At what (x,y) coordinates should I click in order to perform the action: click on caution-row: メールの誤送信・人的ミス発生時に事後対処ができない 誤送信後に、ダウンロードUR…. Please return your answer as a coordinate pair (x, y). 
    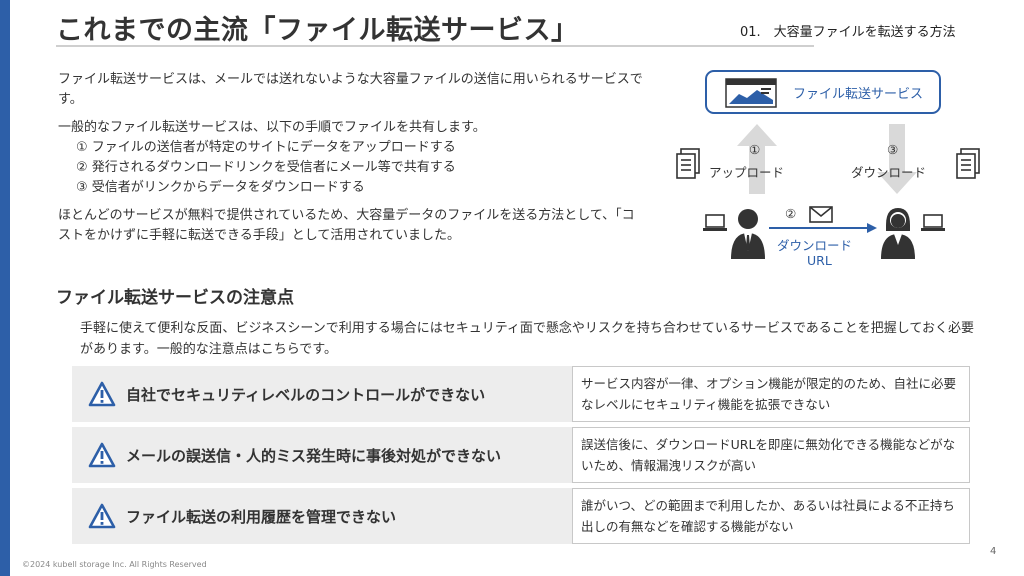
    Looking at the image, I should click on (522, 455).